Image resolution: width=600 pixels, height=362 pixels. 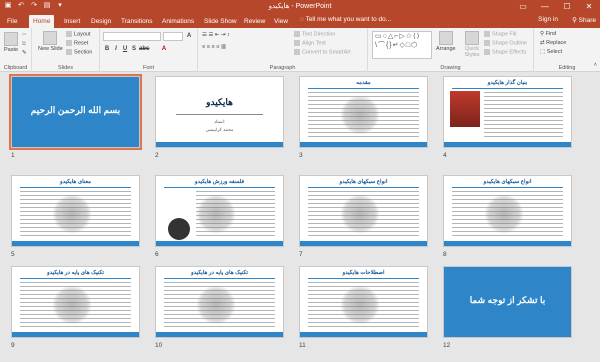 I want to click on shape-fill-label: Shape Fill, so click(x=504, y=34).